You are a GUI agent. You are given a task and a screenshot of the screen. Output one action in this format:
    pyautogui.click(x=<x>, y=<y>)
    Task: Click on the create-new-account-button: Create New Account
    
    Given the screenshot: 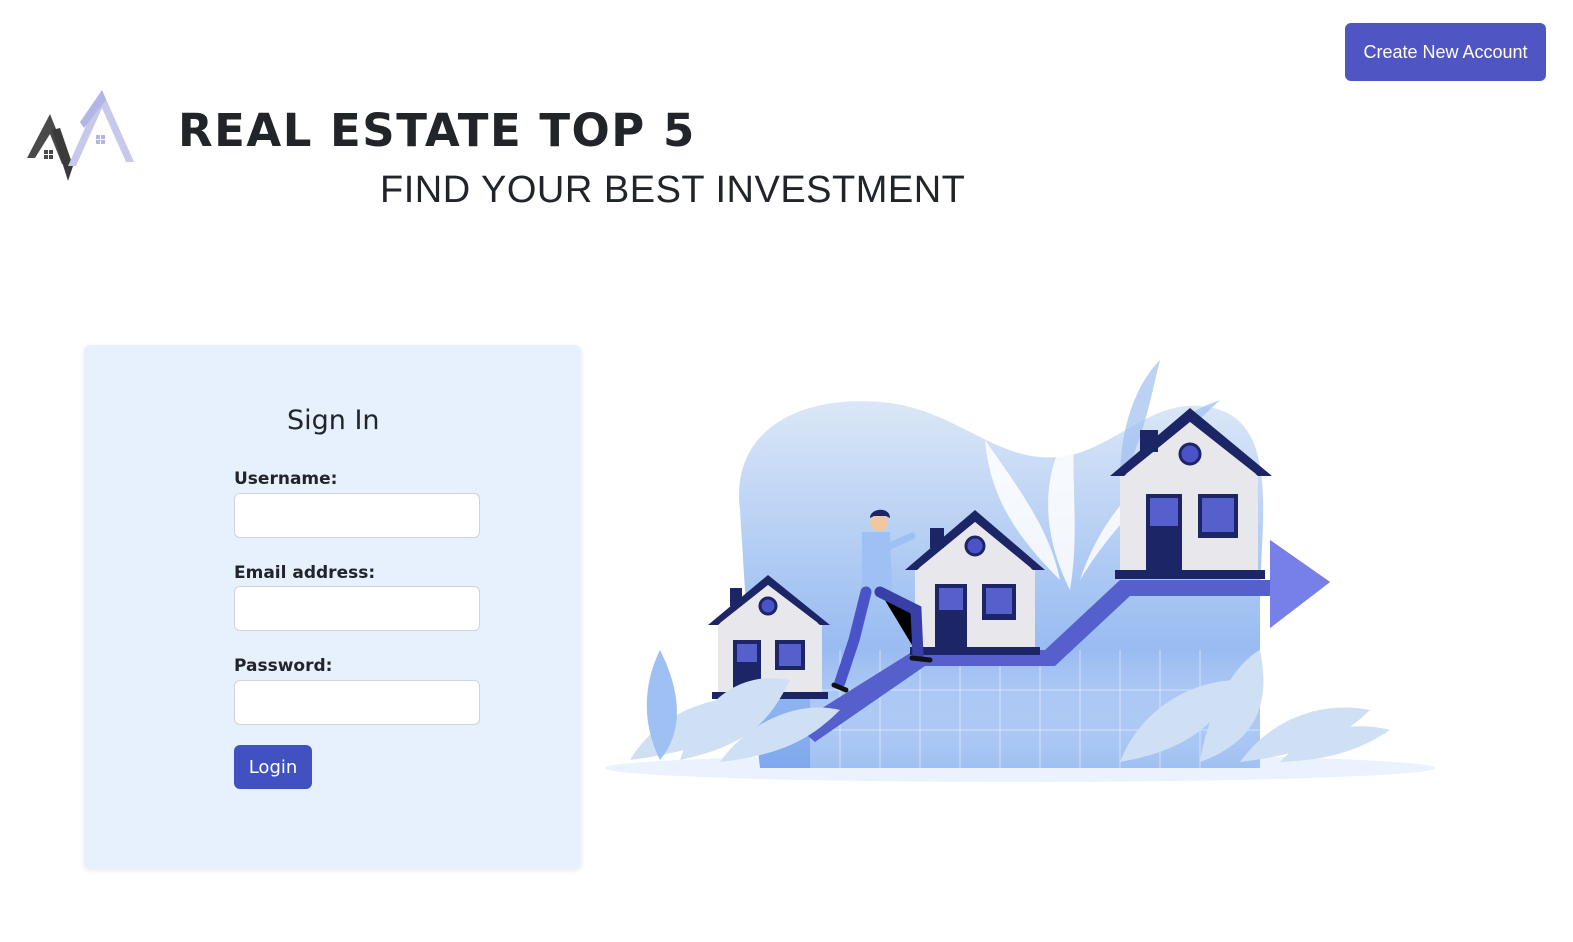 What is the action you would take?
    pyautogui.click(x=1445, y=52)
    